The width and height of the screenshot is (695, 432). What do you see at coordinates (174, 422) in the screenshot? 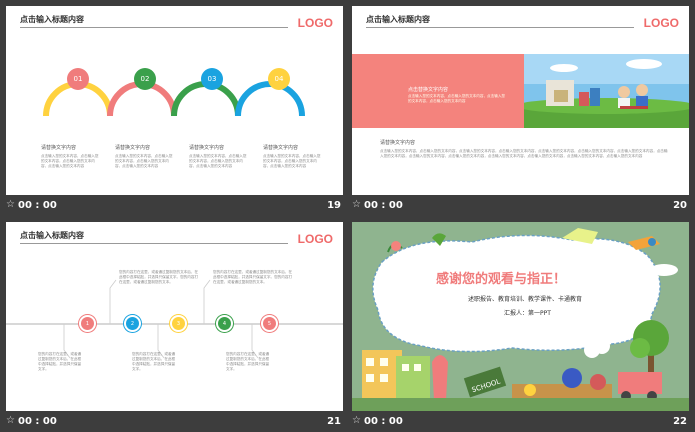
I see `slide-footer-21: ☆ 00 : 00 21` at bounding box center [174, 422].